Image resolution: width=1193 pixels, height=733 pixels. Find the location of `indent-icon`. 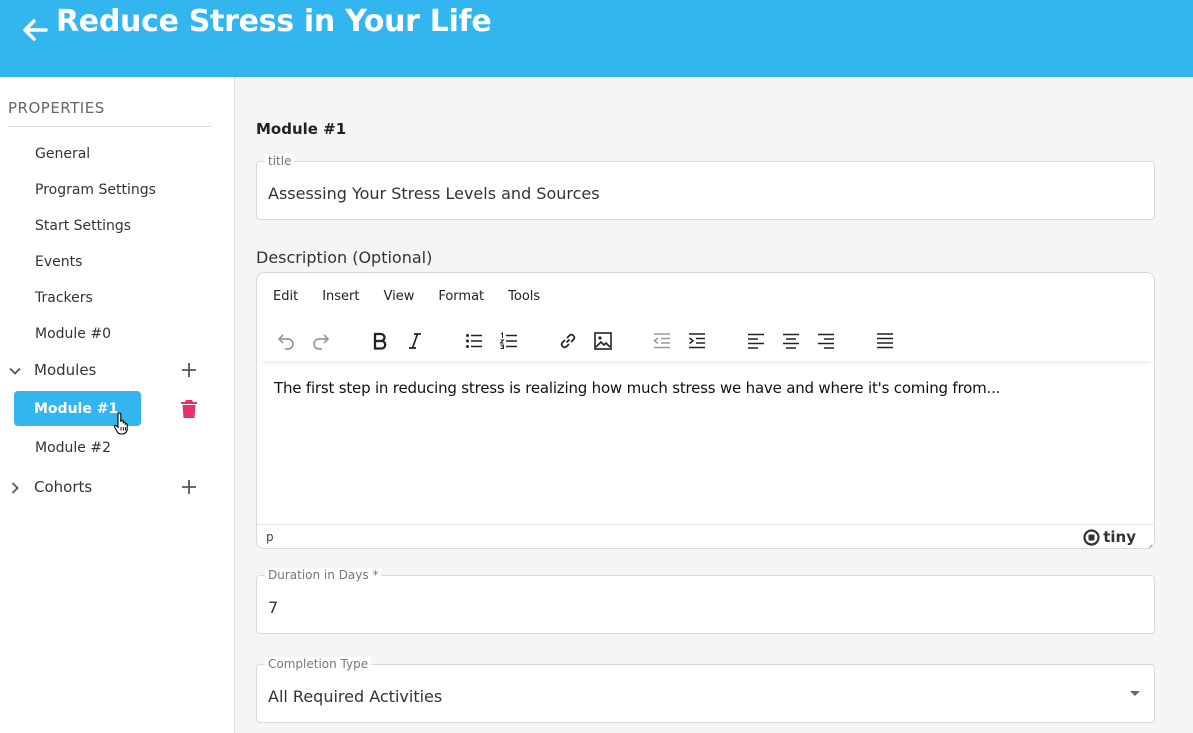

indent-icon is located at coordinates (697, 341).